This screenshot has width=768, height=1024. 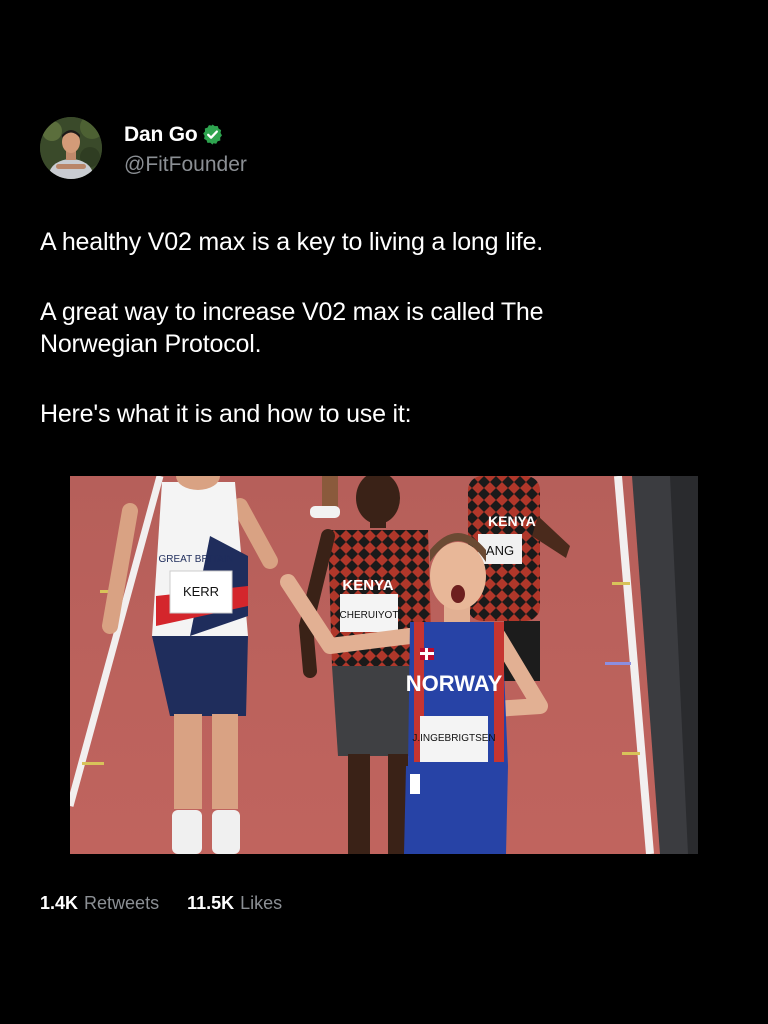 What do you see at coordinates (211, 903) in the screenshot?
I see `likes-count: 11.5K` at bounding box center [211, 903].